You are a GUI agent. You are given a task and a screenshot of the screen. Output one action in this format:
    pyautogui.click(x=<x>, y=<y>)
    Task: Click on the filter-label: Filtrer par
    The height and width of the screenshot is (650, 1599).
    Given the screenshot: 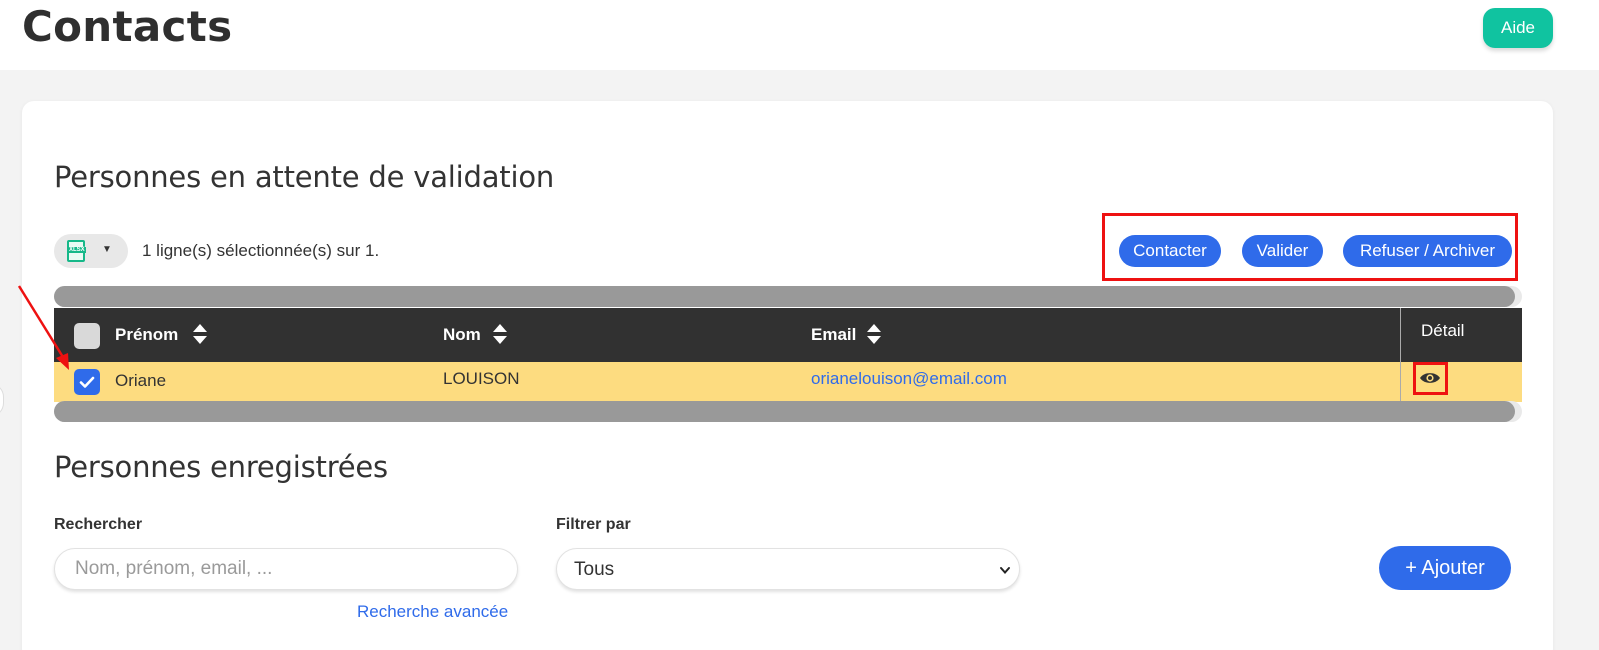 What is the action you would take?
    pyautogui.click(x=593, y=524)
    